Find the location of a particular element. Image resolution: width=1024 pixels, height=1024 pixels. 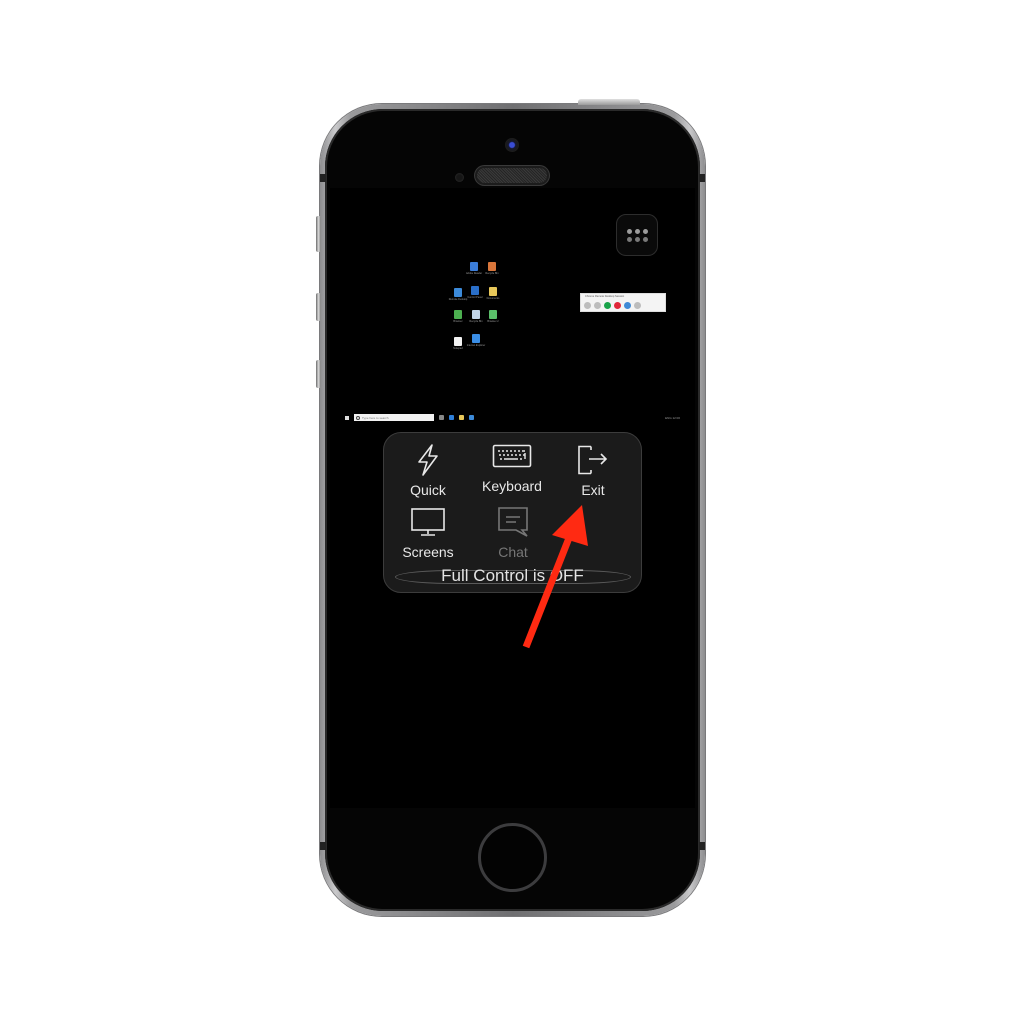

taskbar-search-box: Type here to search is located at coordinates (394, 417).